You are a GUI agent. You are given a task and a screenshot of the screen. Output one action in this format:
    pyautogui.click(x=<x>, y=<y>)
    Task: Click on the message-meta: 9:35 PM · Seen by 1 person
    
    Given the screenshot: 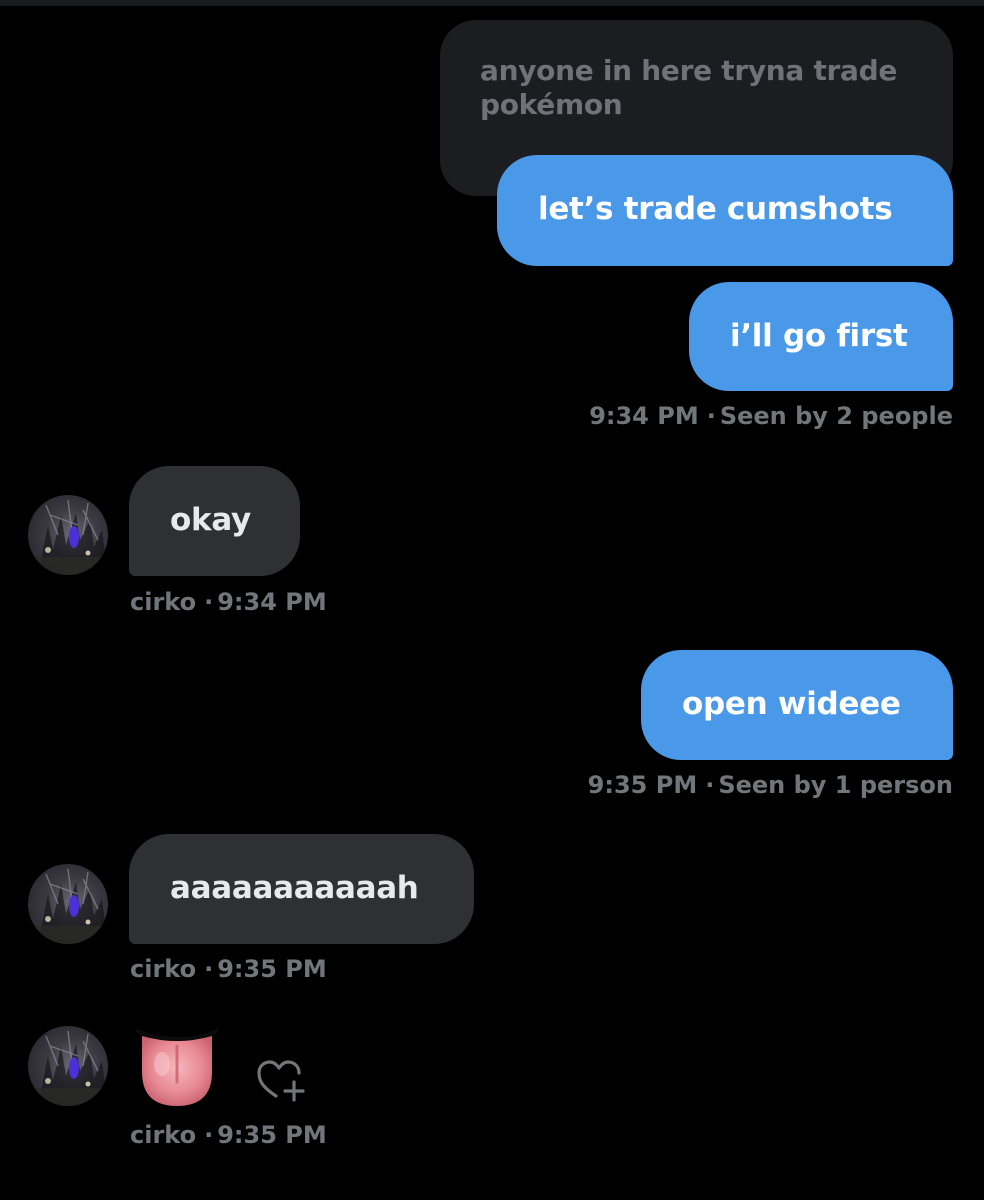 What is the action you would take?
    pyautogui.click(x=770, y=785)
    